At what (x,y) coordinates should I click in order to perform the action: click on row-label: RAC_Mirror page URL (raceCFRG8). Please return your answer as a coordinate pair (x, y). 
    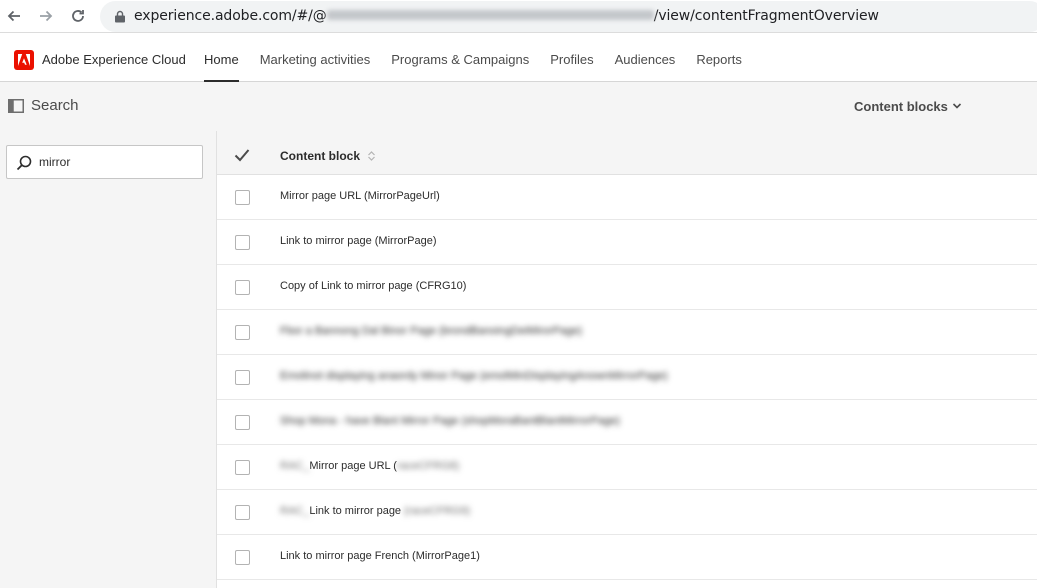
    Looking at the image, I should click on (369, 466).